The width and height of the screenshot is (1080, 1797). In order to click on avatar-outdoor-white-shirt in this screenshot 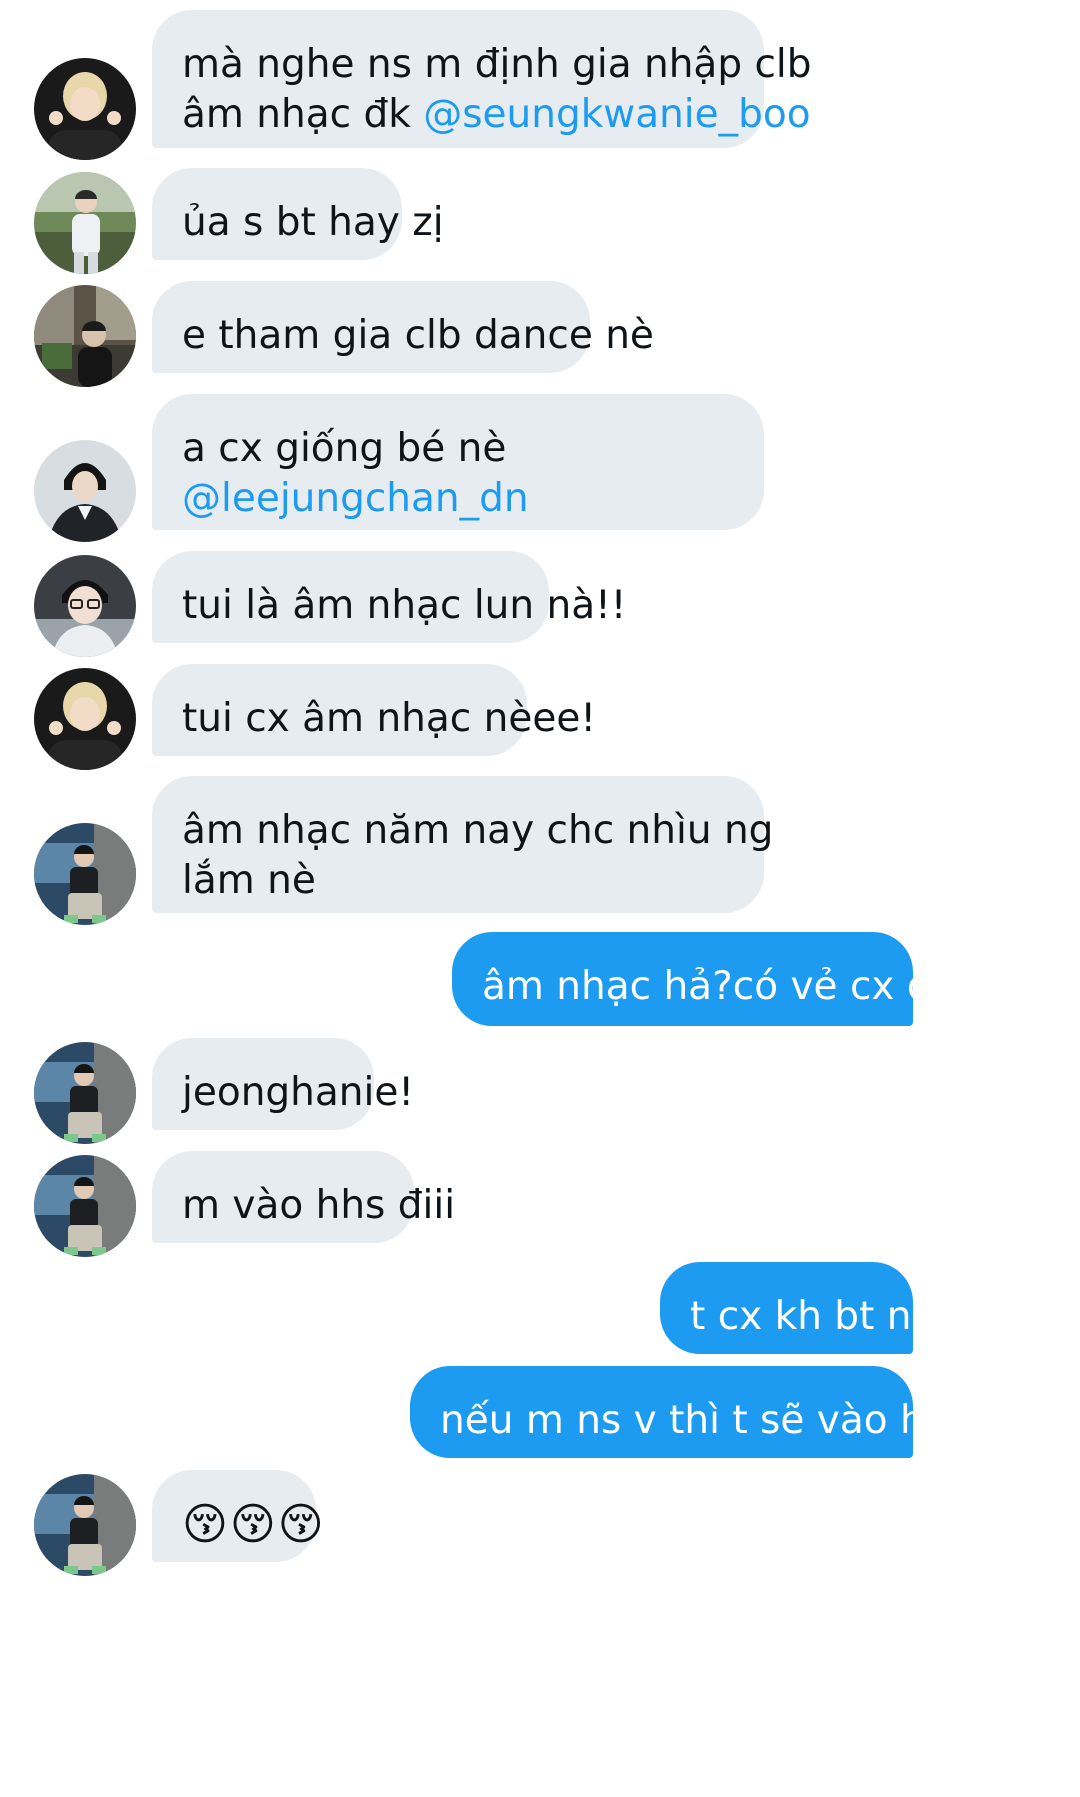, I will do `click(85, 223)`.